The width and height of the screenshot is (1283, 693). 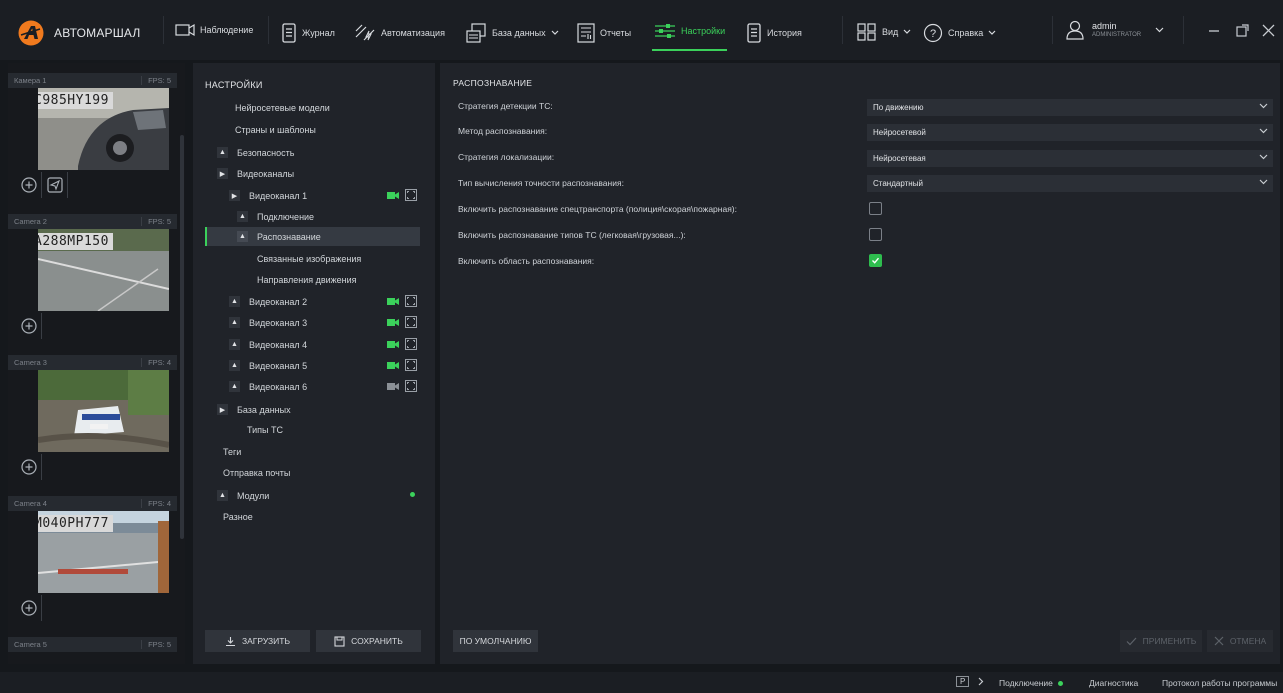 I want to click on user-menu: admin ADMINISTRATOR, so click(x=1115, y=30).